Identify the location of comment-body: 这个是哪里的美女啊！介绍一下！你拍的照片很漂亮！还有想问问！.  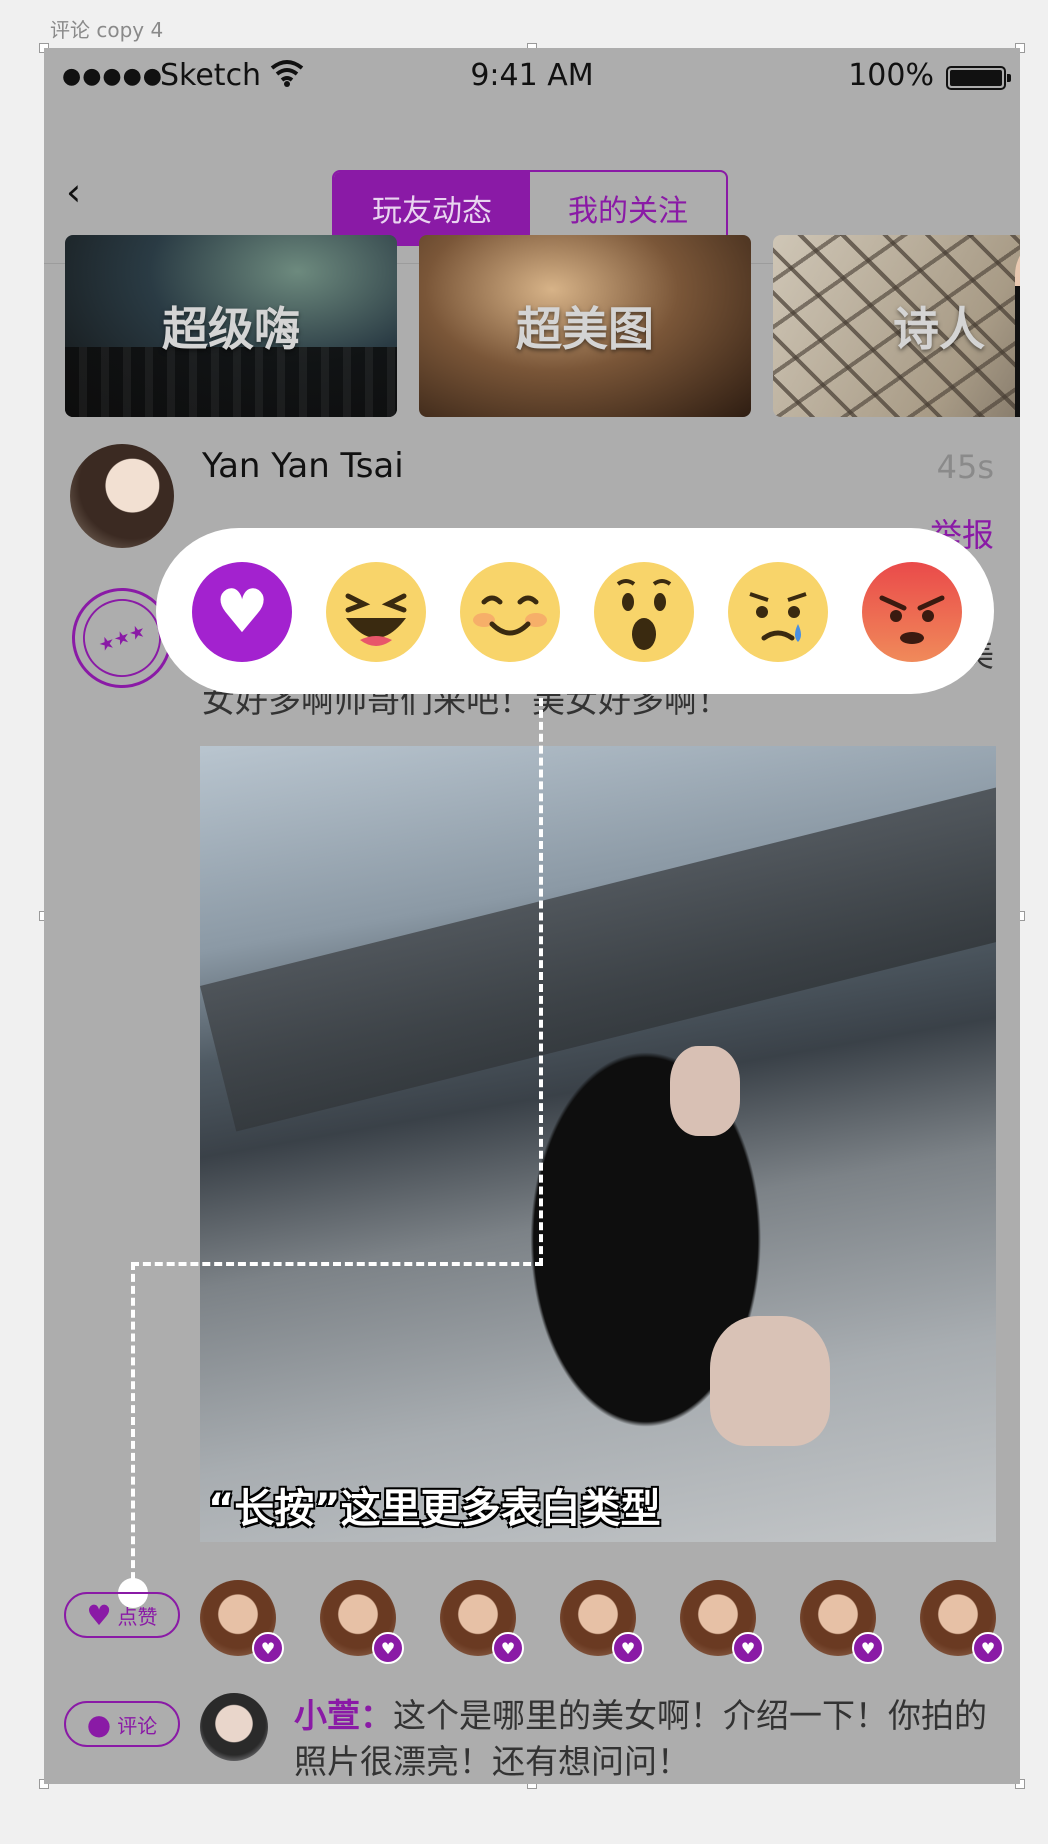
(640, 1738).